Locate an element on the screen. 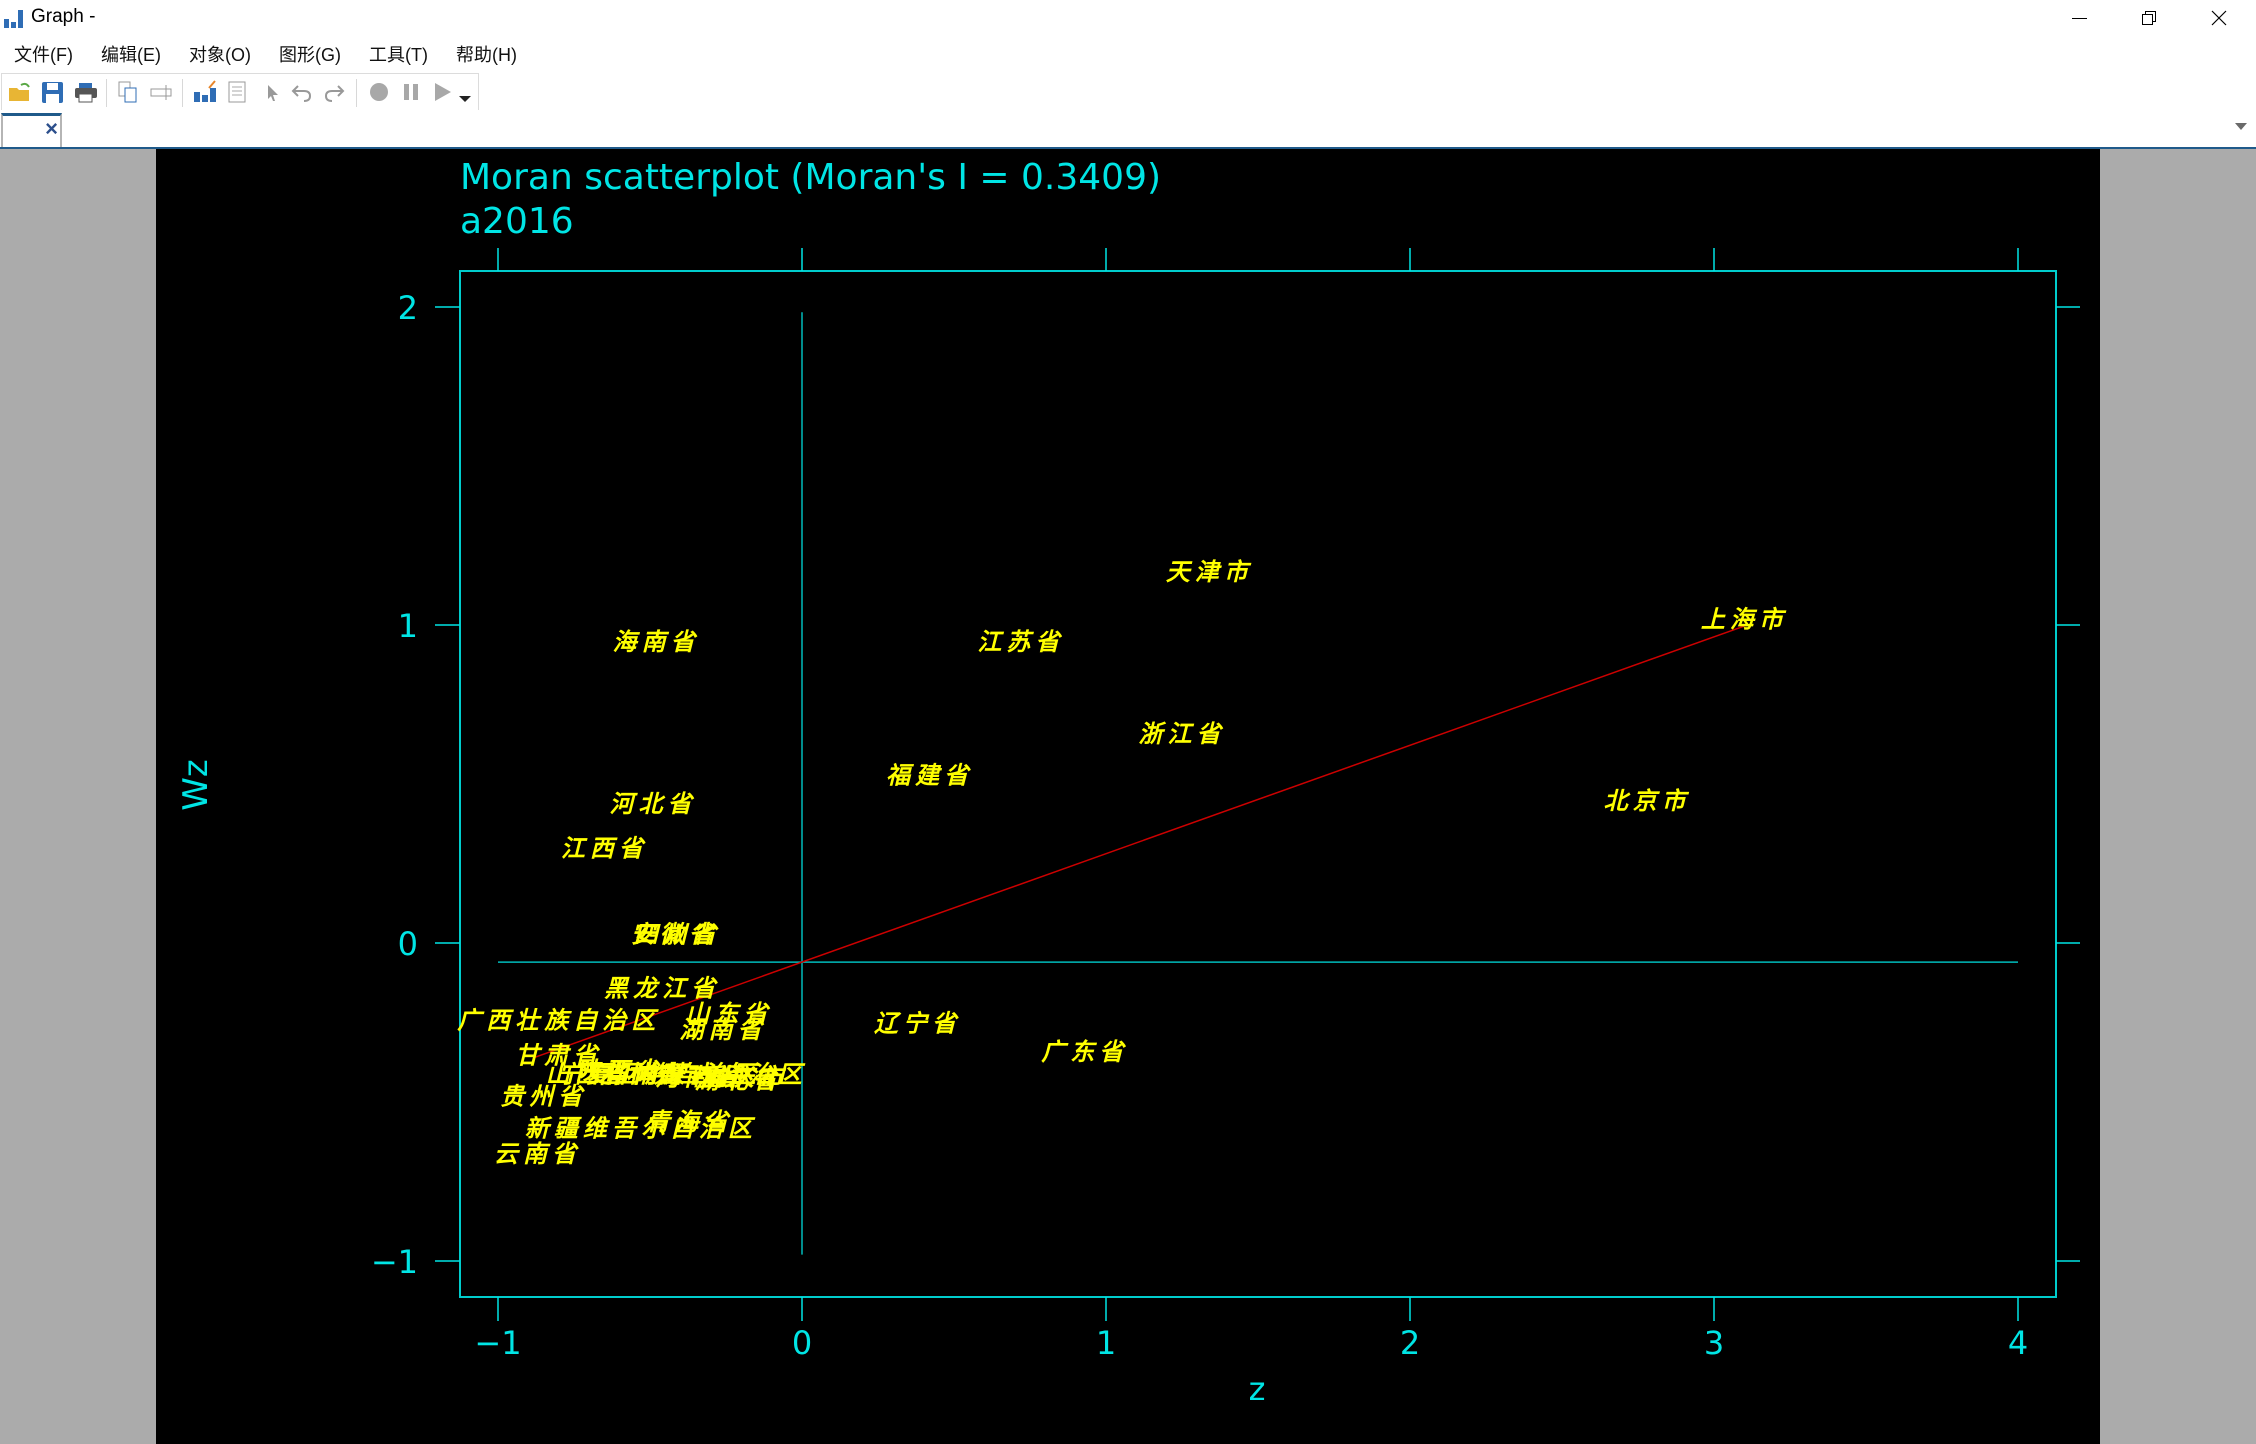  point-label: 重庆市 is located at coordinates (744, 1078).